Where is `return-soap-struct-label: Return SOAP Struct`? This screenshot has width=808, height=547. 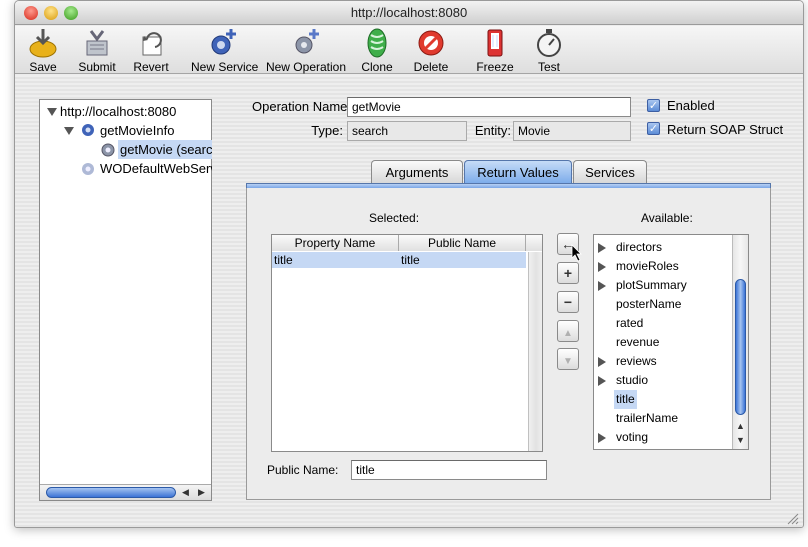 return-soap-struct-label: Return SOAP Struct is located at coordinates (725, 129).